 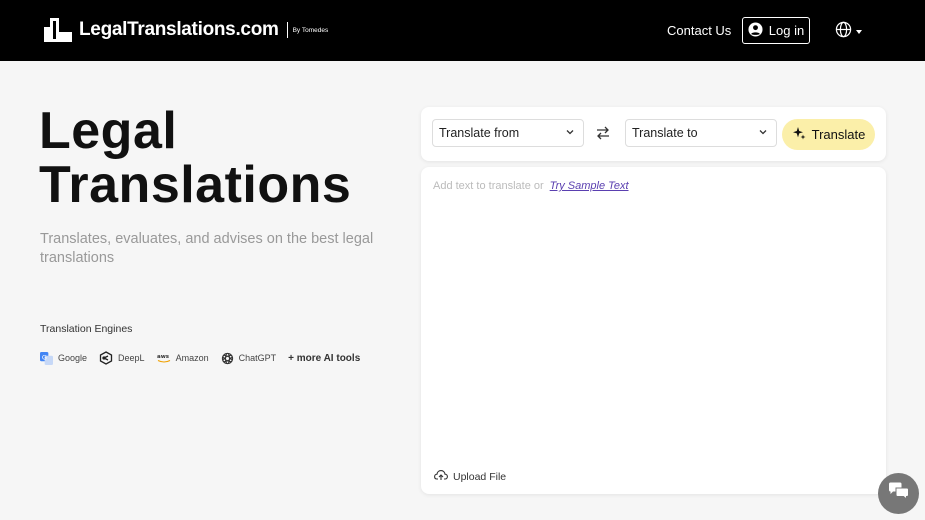 I want to click on login-button: Log in, so click(x=776, y=30).